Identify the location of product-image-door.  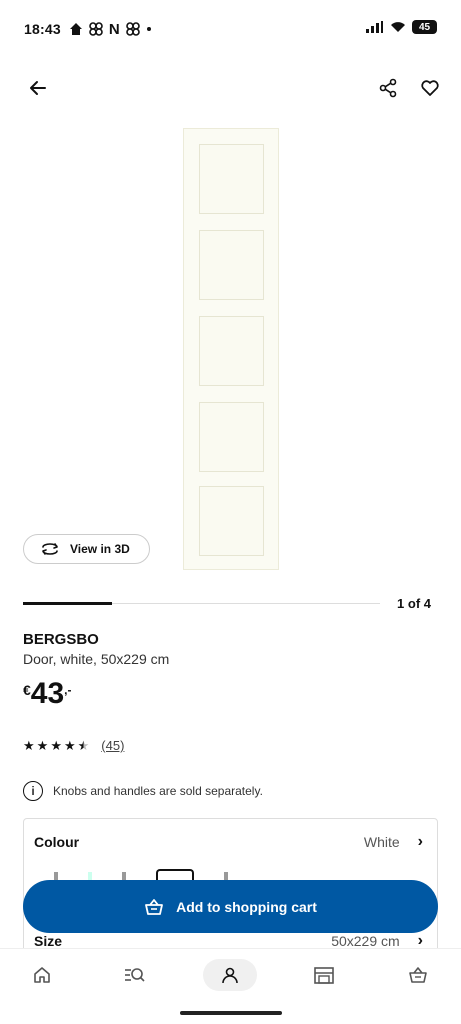
(231, 349).